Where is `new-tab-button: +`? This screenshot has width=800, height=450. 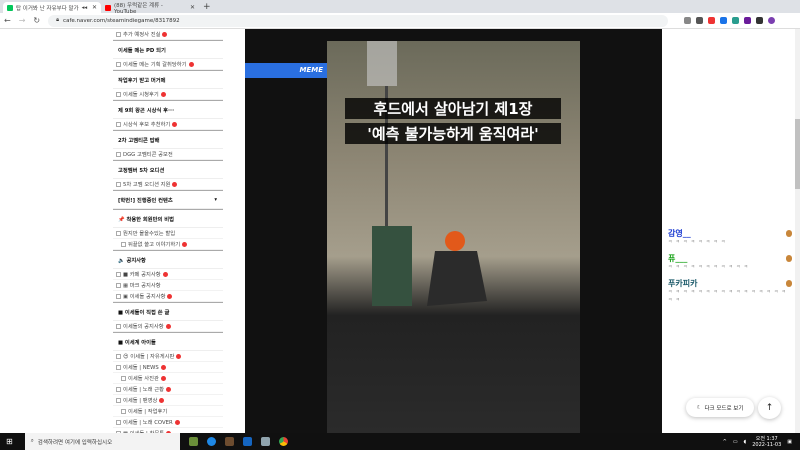 new-tab-button: + is located at coordinates (207, 7).